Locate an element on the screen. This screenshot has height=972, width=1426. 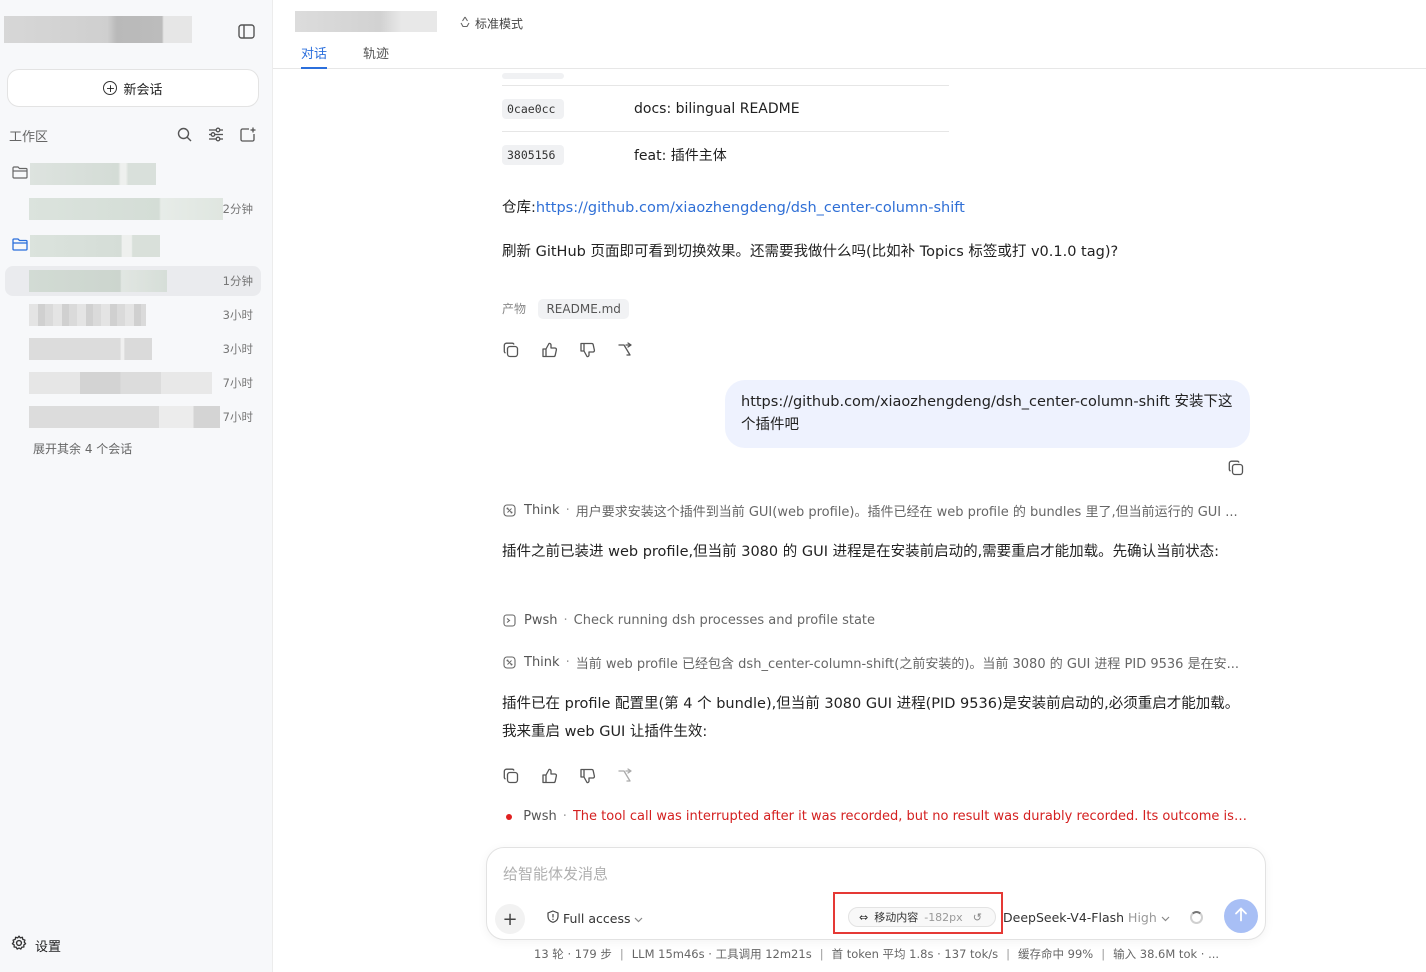
gear-icon is located at coordinates (19, 945).